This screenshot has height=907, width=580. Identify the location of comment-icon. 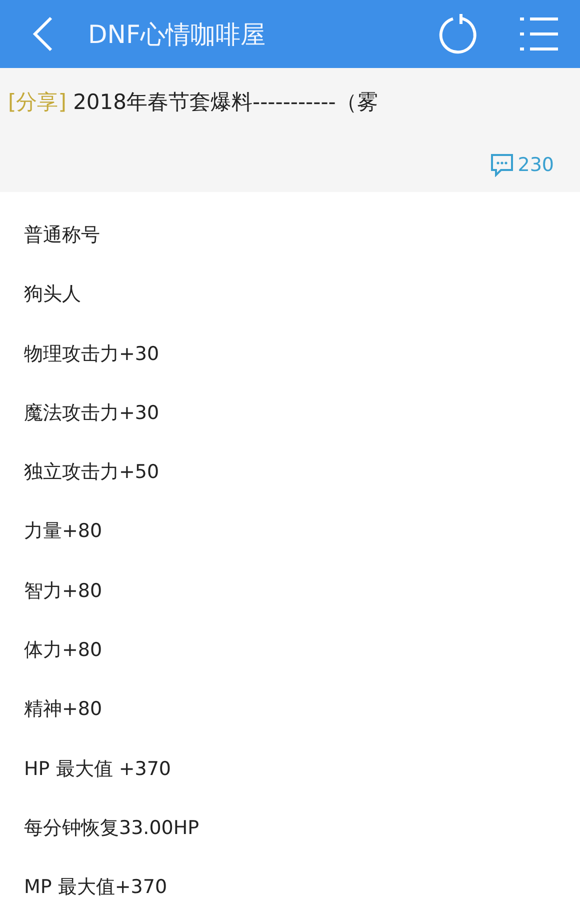
(502, 165).